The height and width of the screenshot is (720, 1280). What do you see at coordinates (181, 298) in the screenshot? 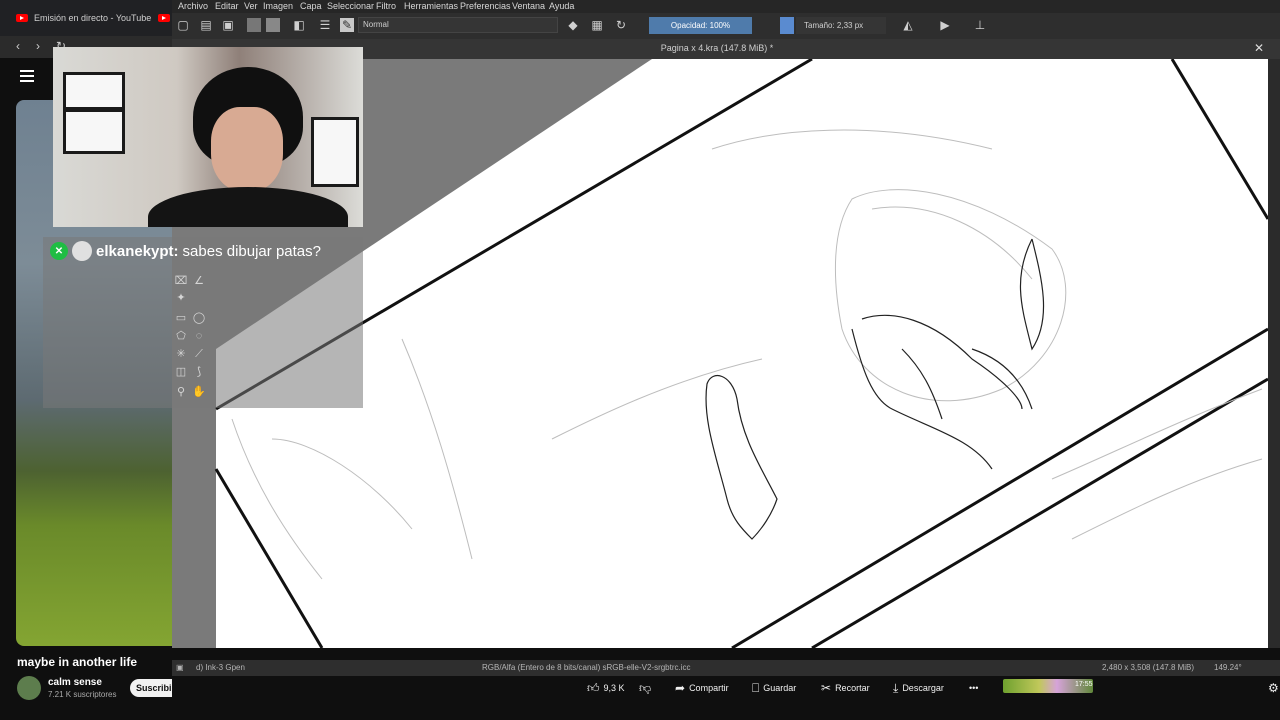
I see `pin-icon: ✦` at bounding box center [181, 298].